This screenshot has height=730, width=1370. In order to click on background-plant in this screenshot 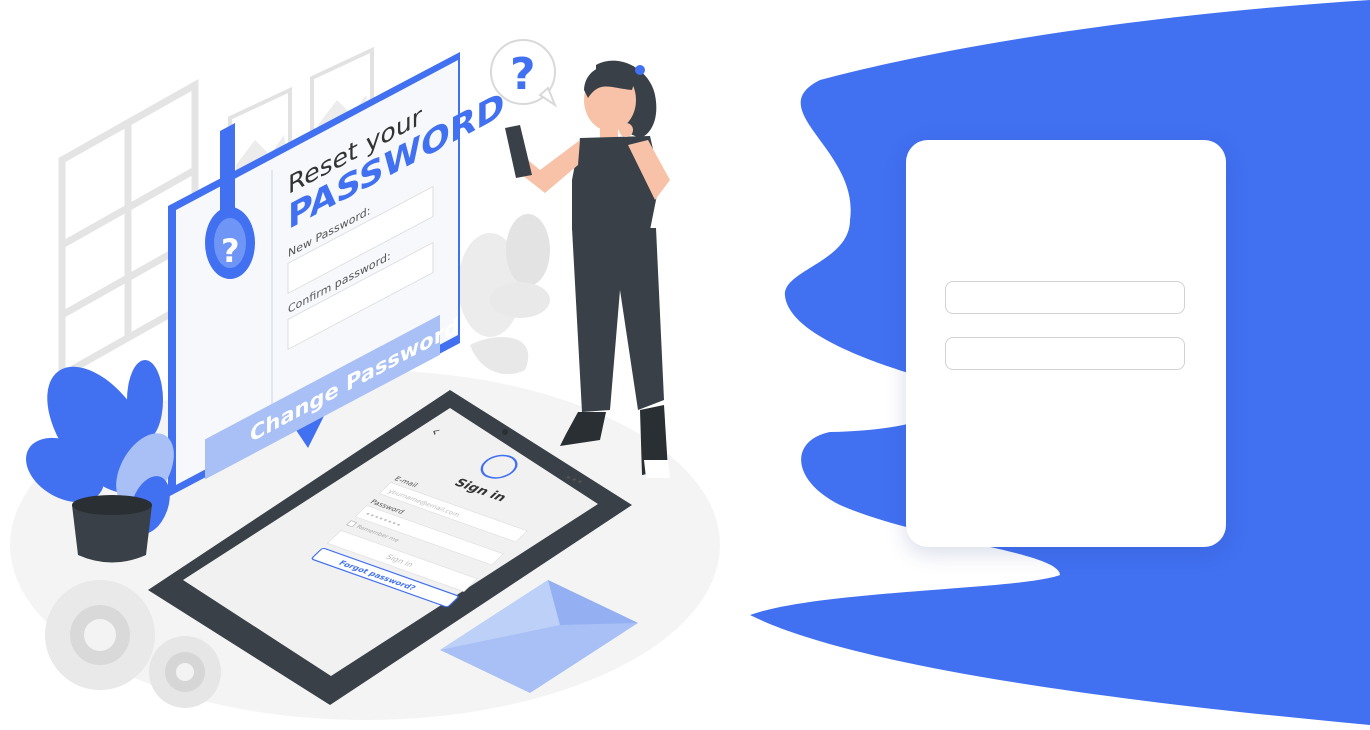, I will do `click(504, 294)`.